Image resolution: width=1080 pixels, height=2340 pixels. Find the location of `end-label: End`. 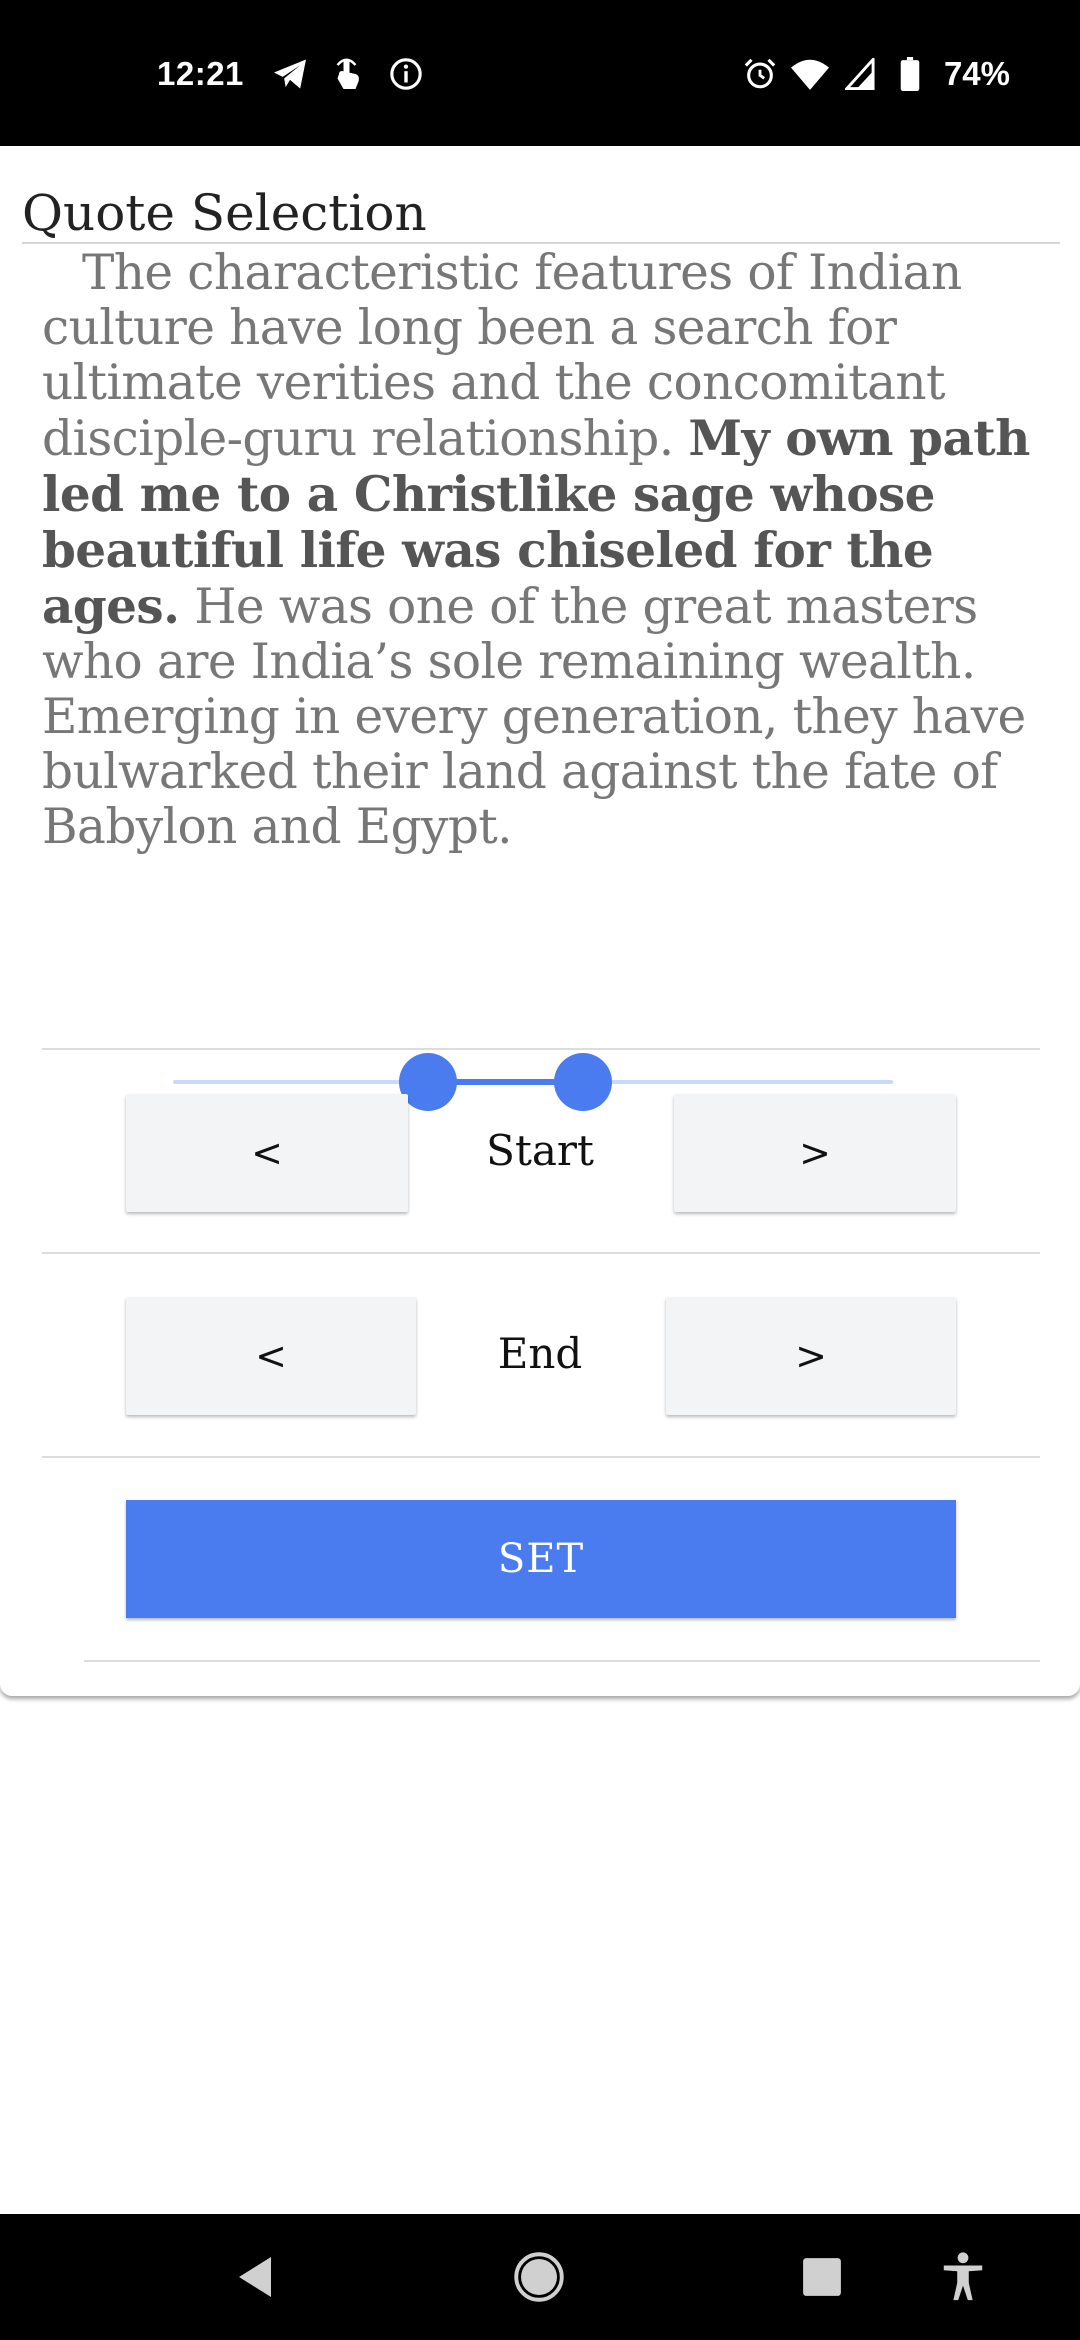

end-label: End is located at coordinates (540, 1353).